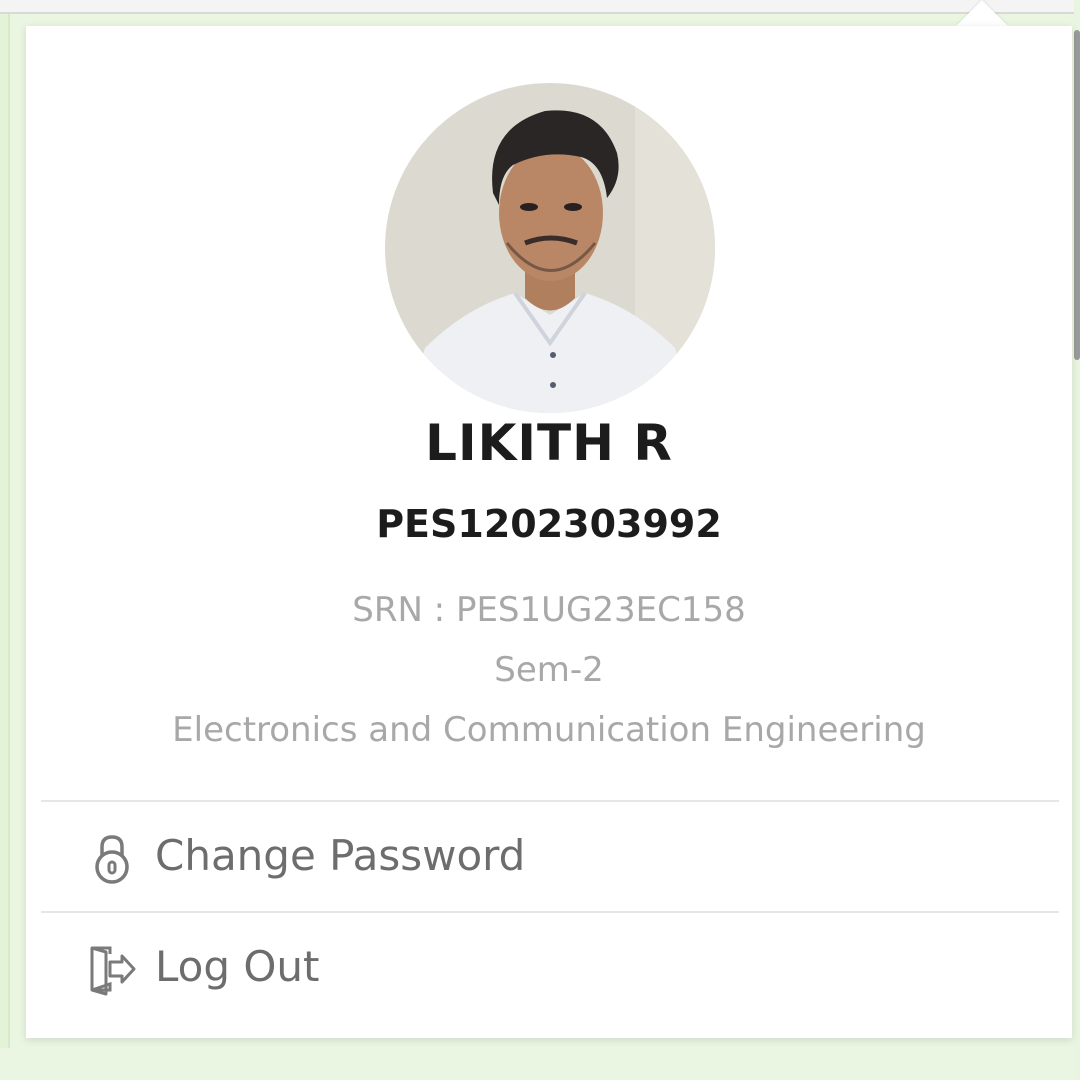 The height and width of the screenshot is (1080, 1080). I want to click on student-semester: Sem-2, so click(549, 670).